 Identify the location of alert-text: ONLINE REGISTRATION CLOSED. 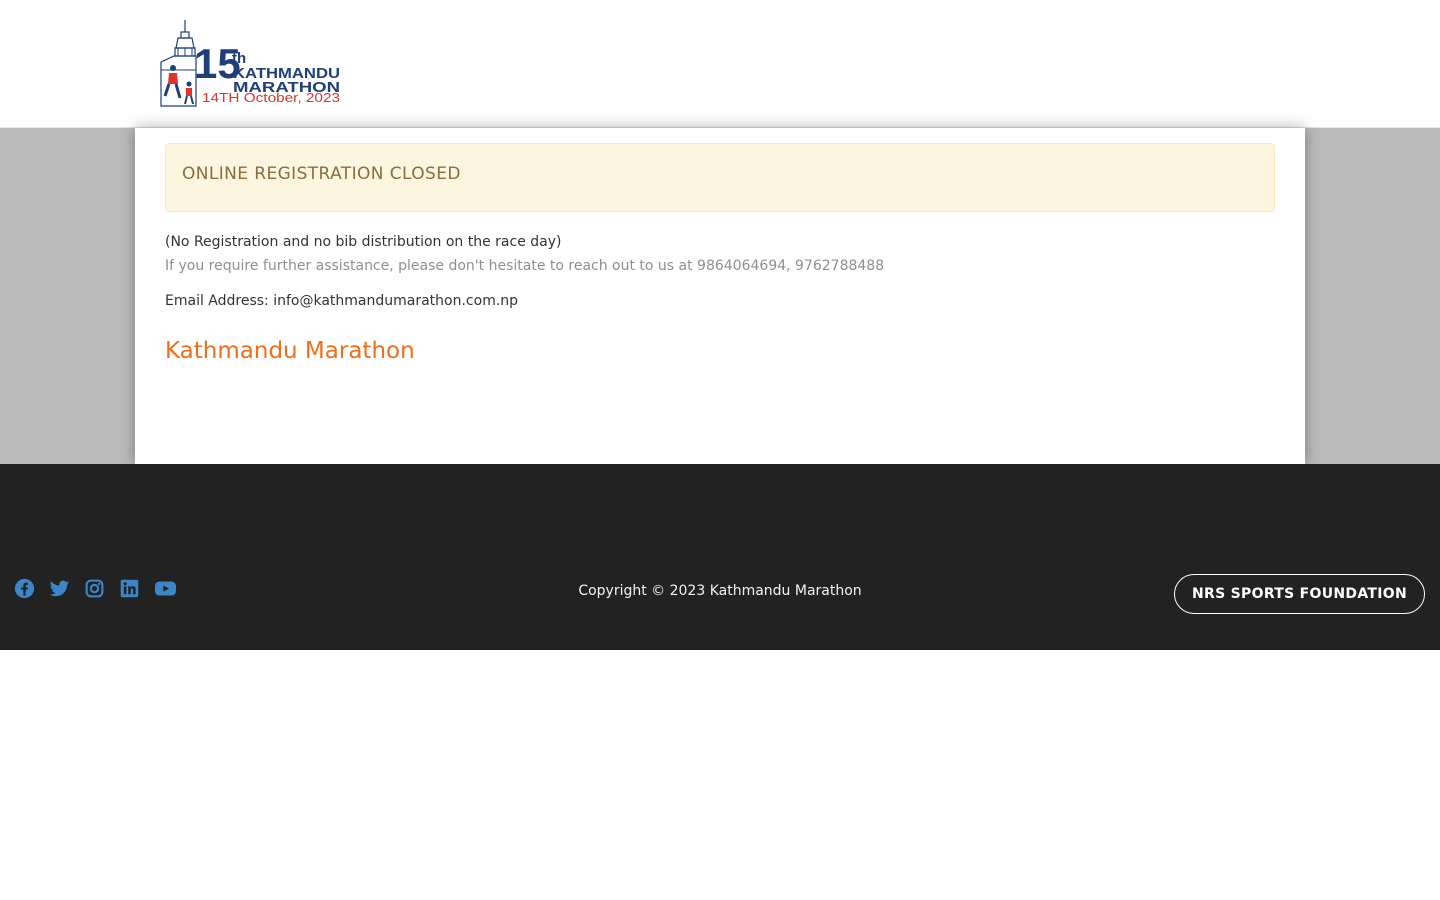
(321, 174).